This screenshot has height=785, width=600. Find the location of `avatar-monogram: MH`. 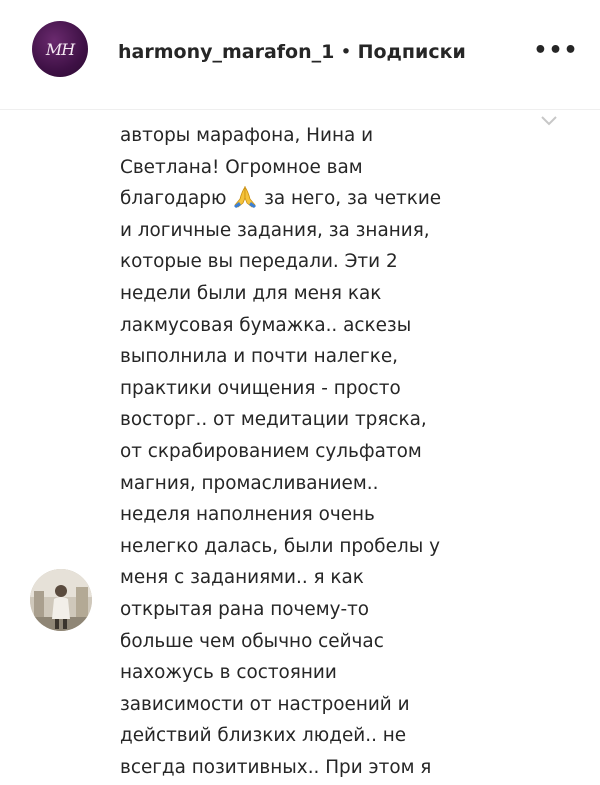

avatar-monogram: MH is located at coordinates (60, 49).